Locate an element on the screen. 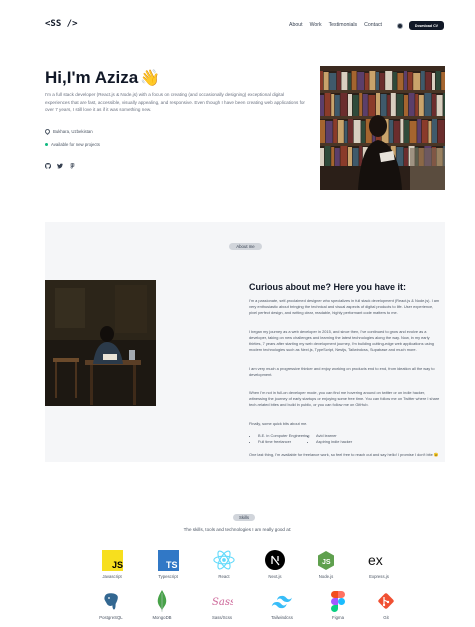 The width and height of the screenshot is (475, 627). sass-icon: Sass is located at coordinates (222, 601).